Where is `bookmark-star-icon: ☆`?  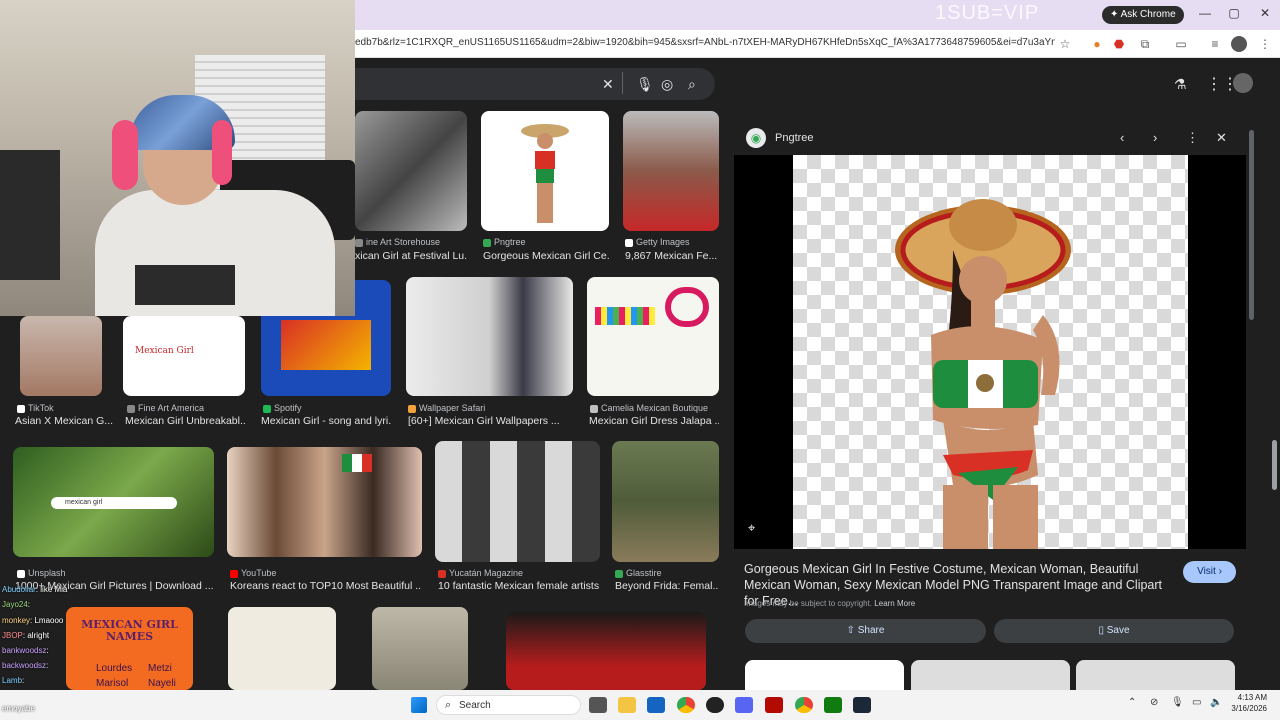
bookmark-star-icon: ☆ is located at coordinates (1065, 44).